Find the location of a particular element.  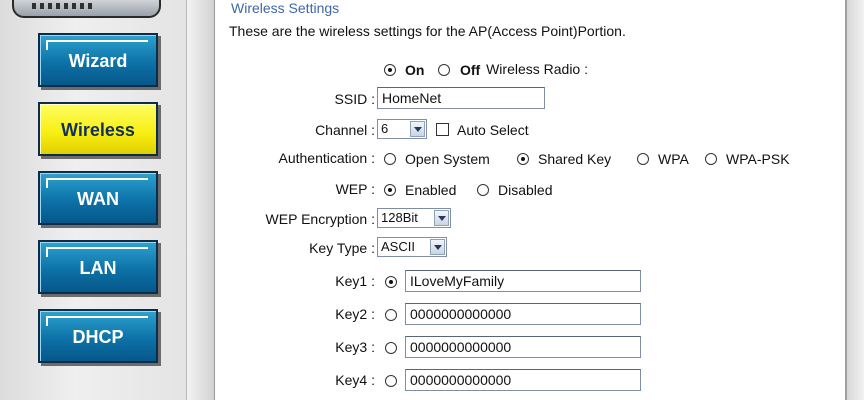

auth-open-system-label: Open System is located at coordinates (447, 159).